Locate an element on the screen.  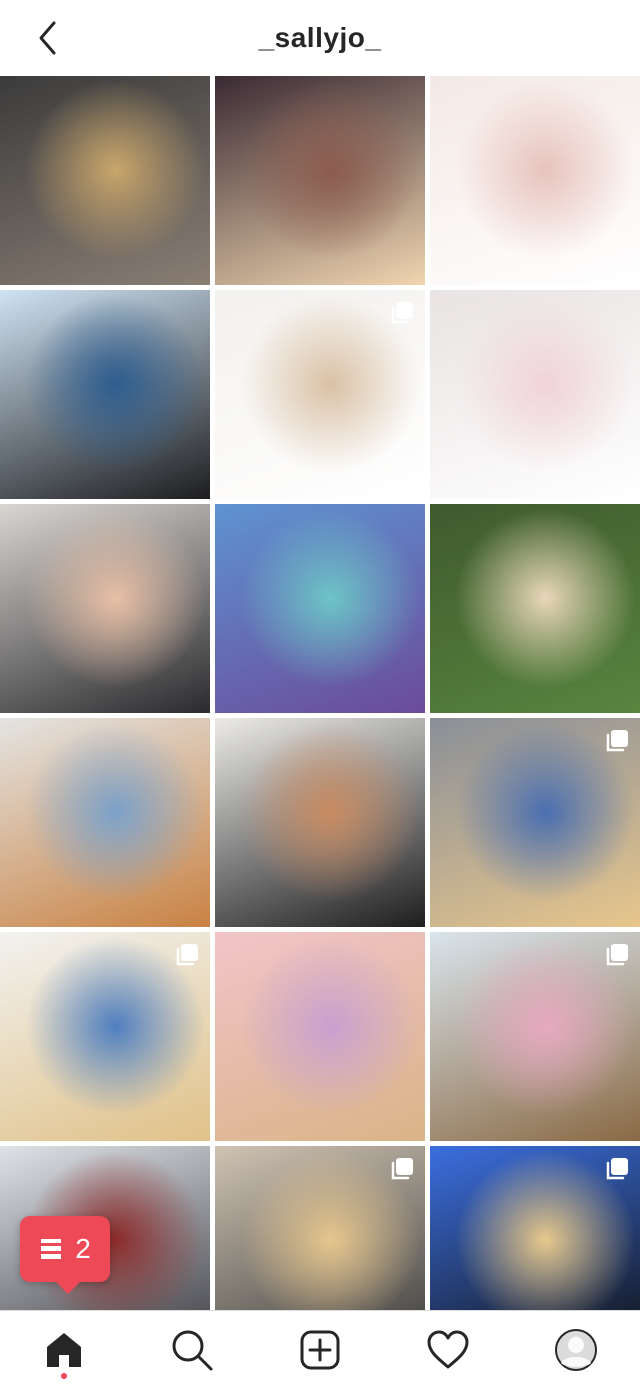
comment-notification-badge: 2 is located at coordinates (65, 1255).